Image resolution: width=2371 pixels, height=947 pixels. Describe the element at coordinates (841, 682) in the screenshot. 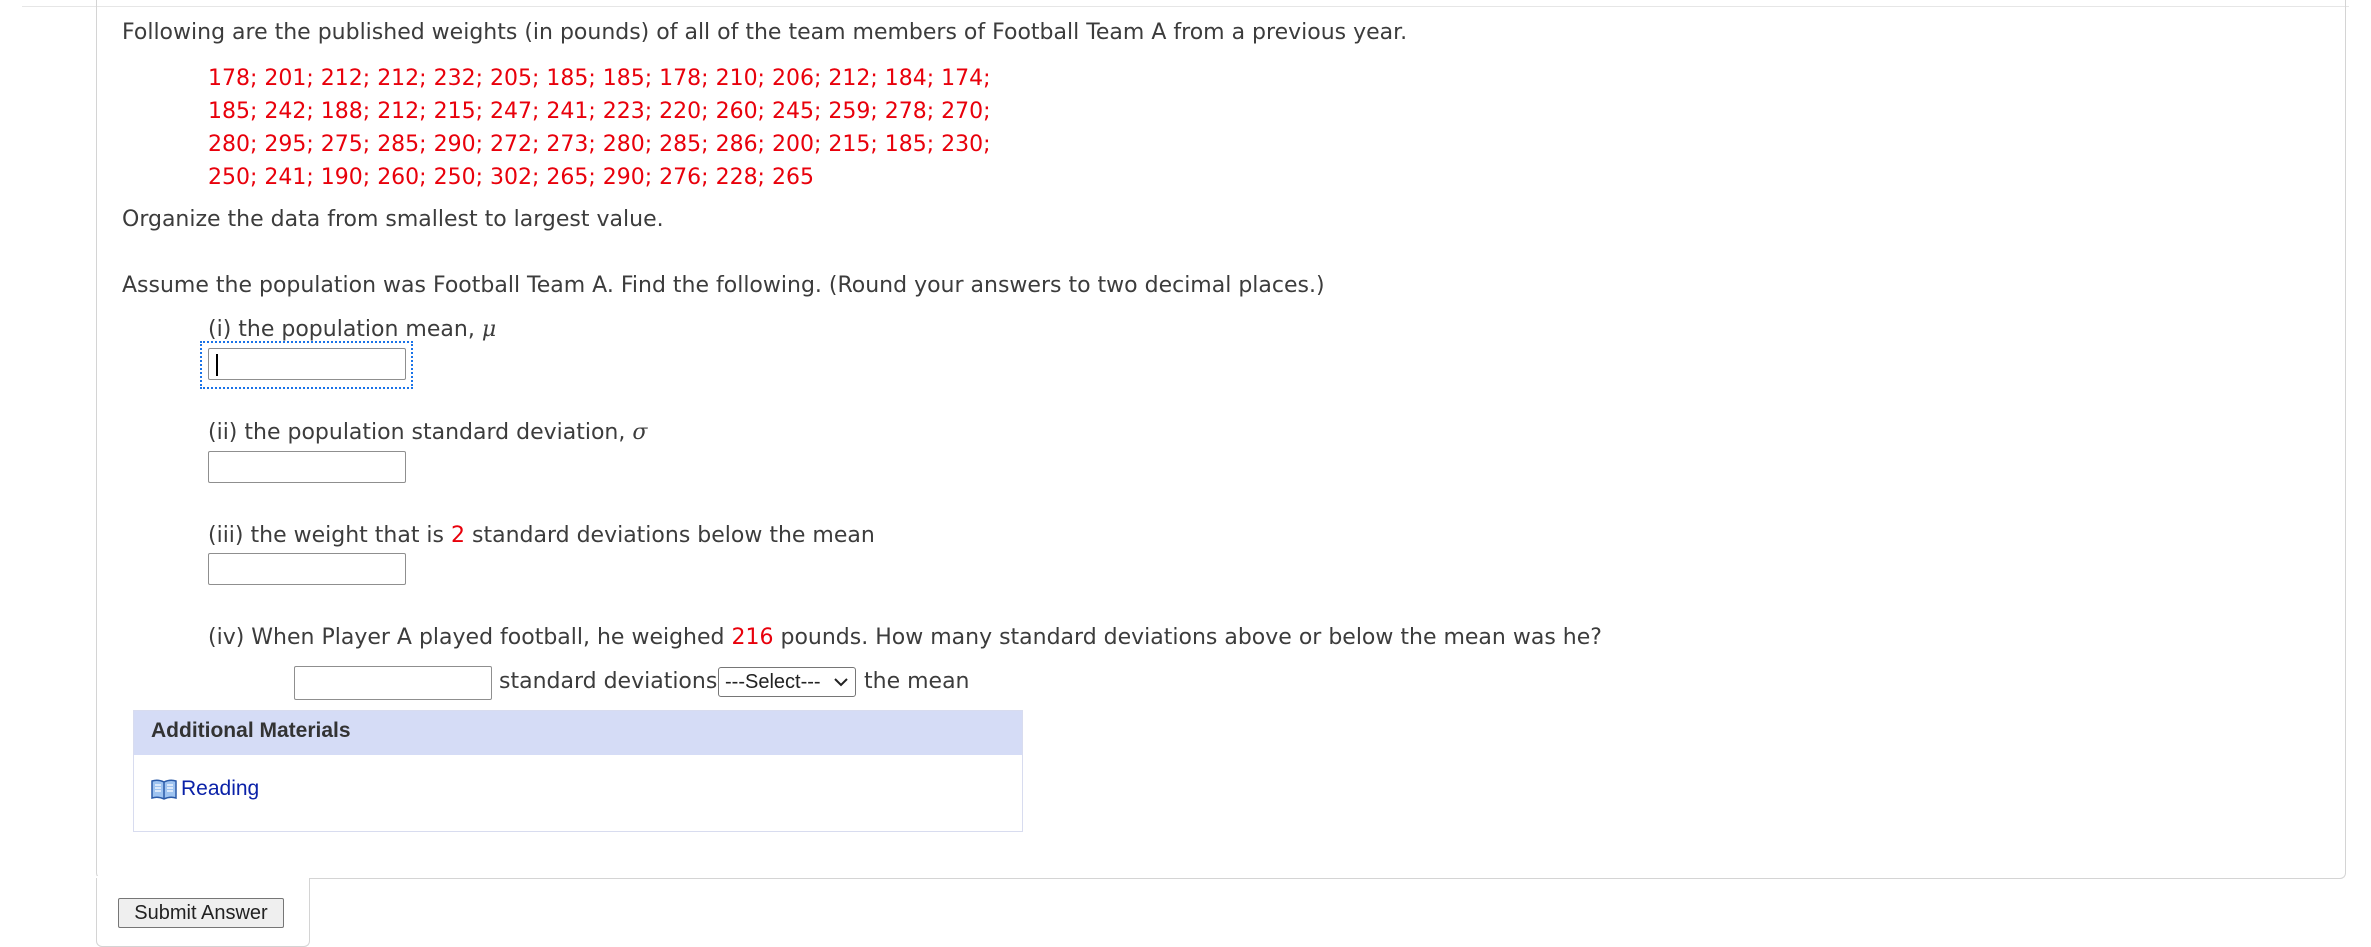

I see `chevron-down-icon` at that location.